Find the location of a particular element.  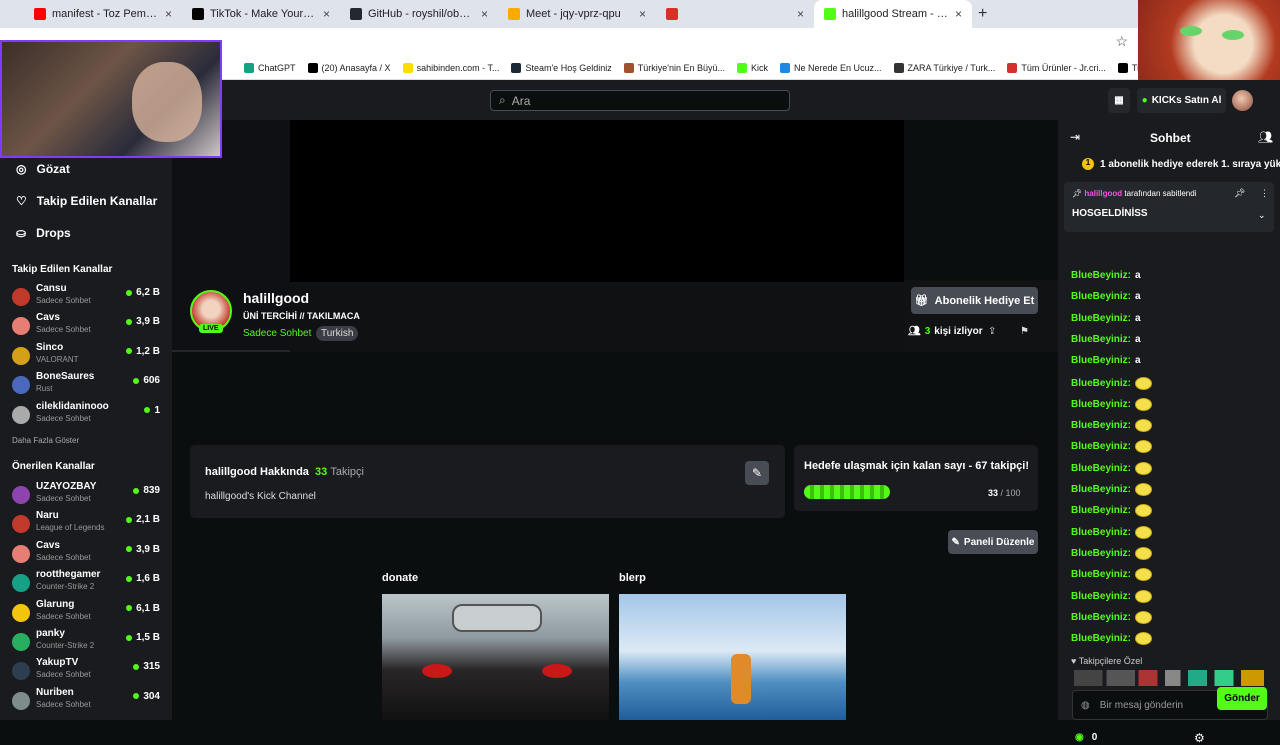

bookmark-star-icon: ☆ is located at coordinates (1121, 41).